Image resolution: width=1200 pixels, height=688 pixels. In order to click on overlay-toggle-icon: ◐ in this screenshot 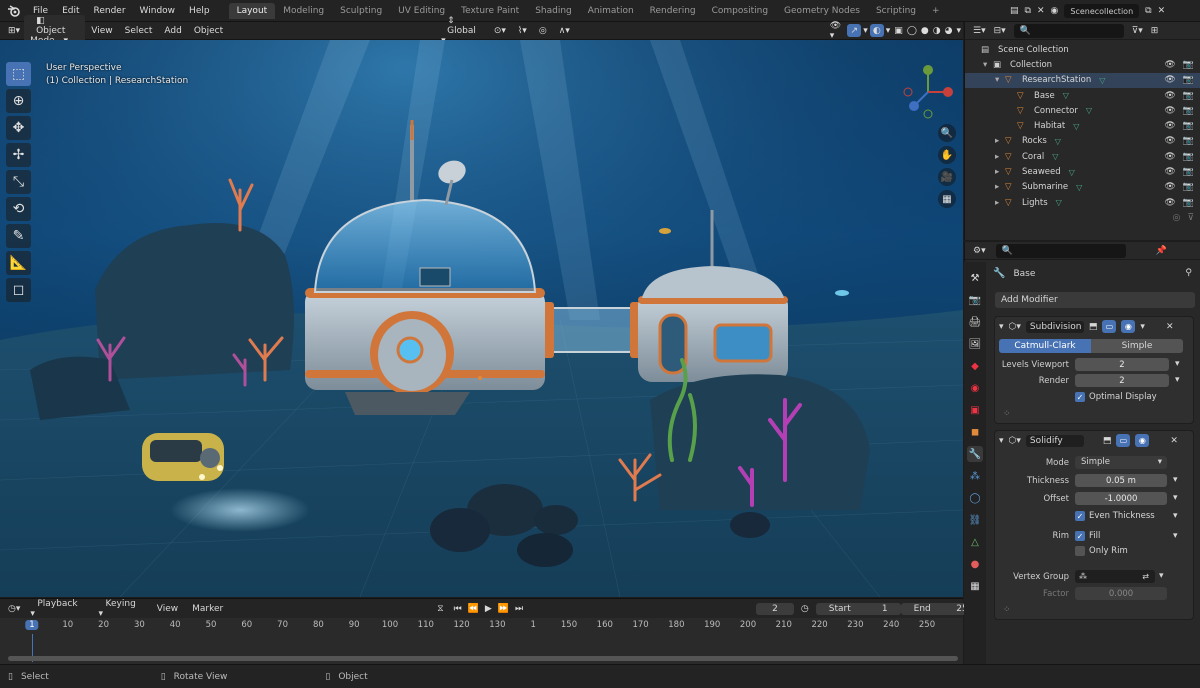, I will do `click(876, 30)`.